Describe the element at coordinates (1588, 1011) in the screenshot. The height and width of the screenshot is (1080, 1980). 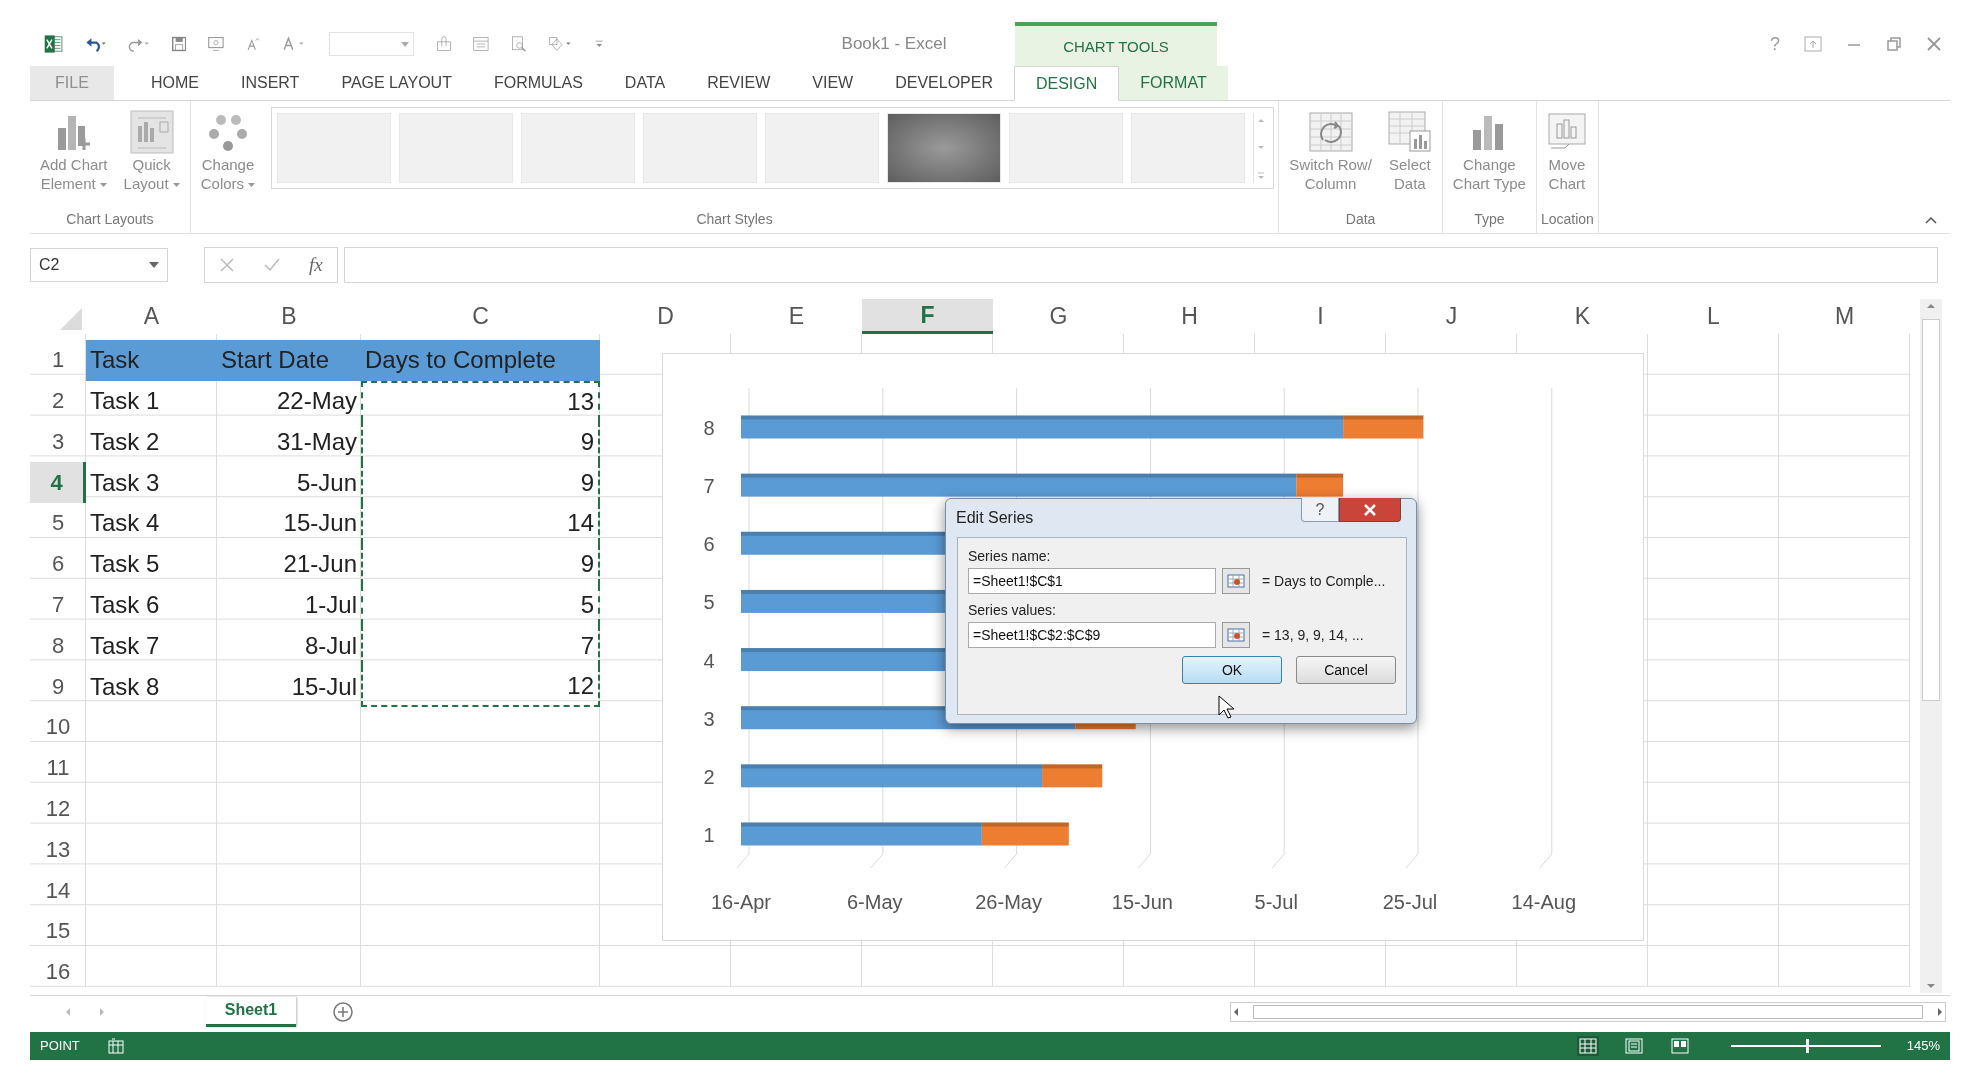
I see `horizontal-scrollbar` at that location.